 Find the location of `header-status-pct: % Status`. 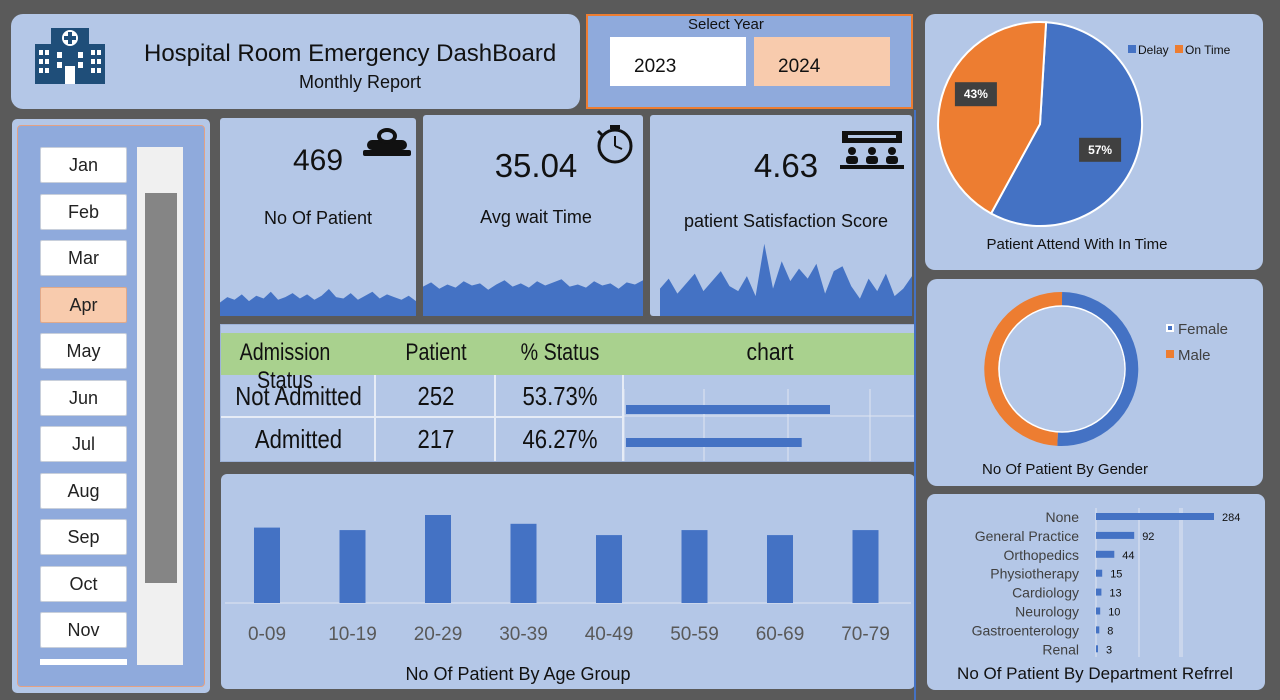

header-status-pct: % Status is located at coordinates (560, 352).